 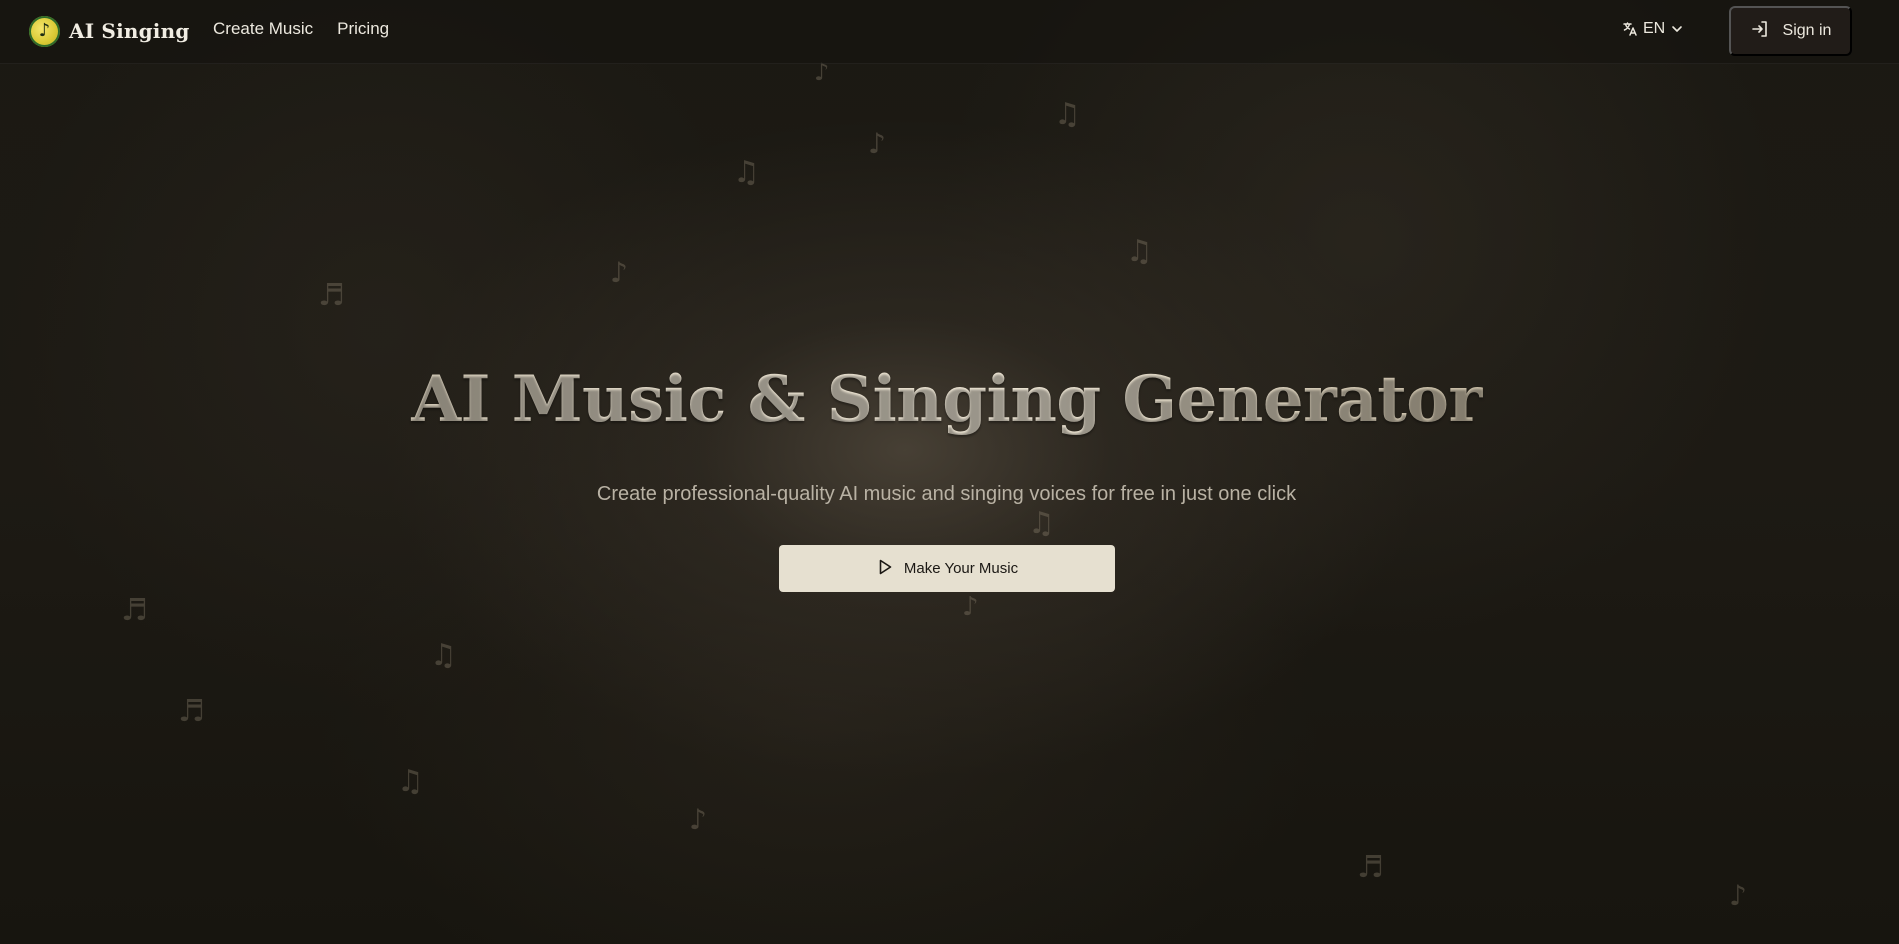 What do you see at coordinates (1630, 29) in the screenshot?
I see `translate-icon` at bounding box center [1630, 29].